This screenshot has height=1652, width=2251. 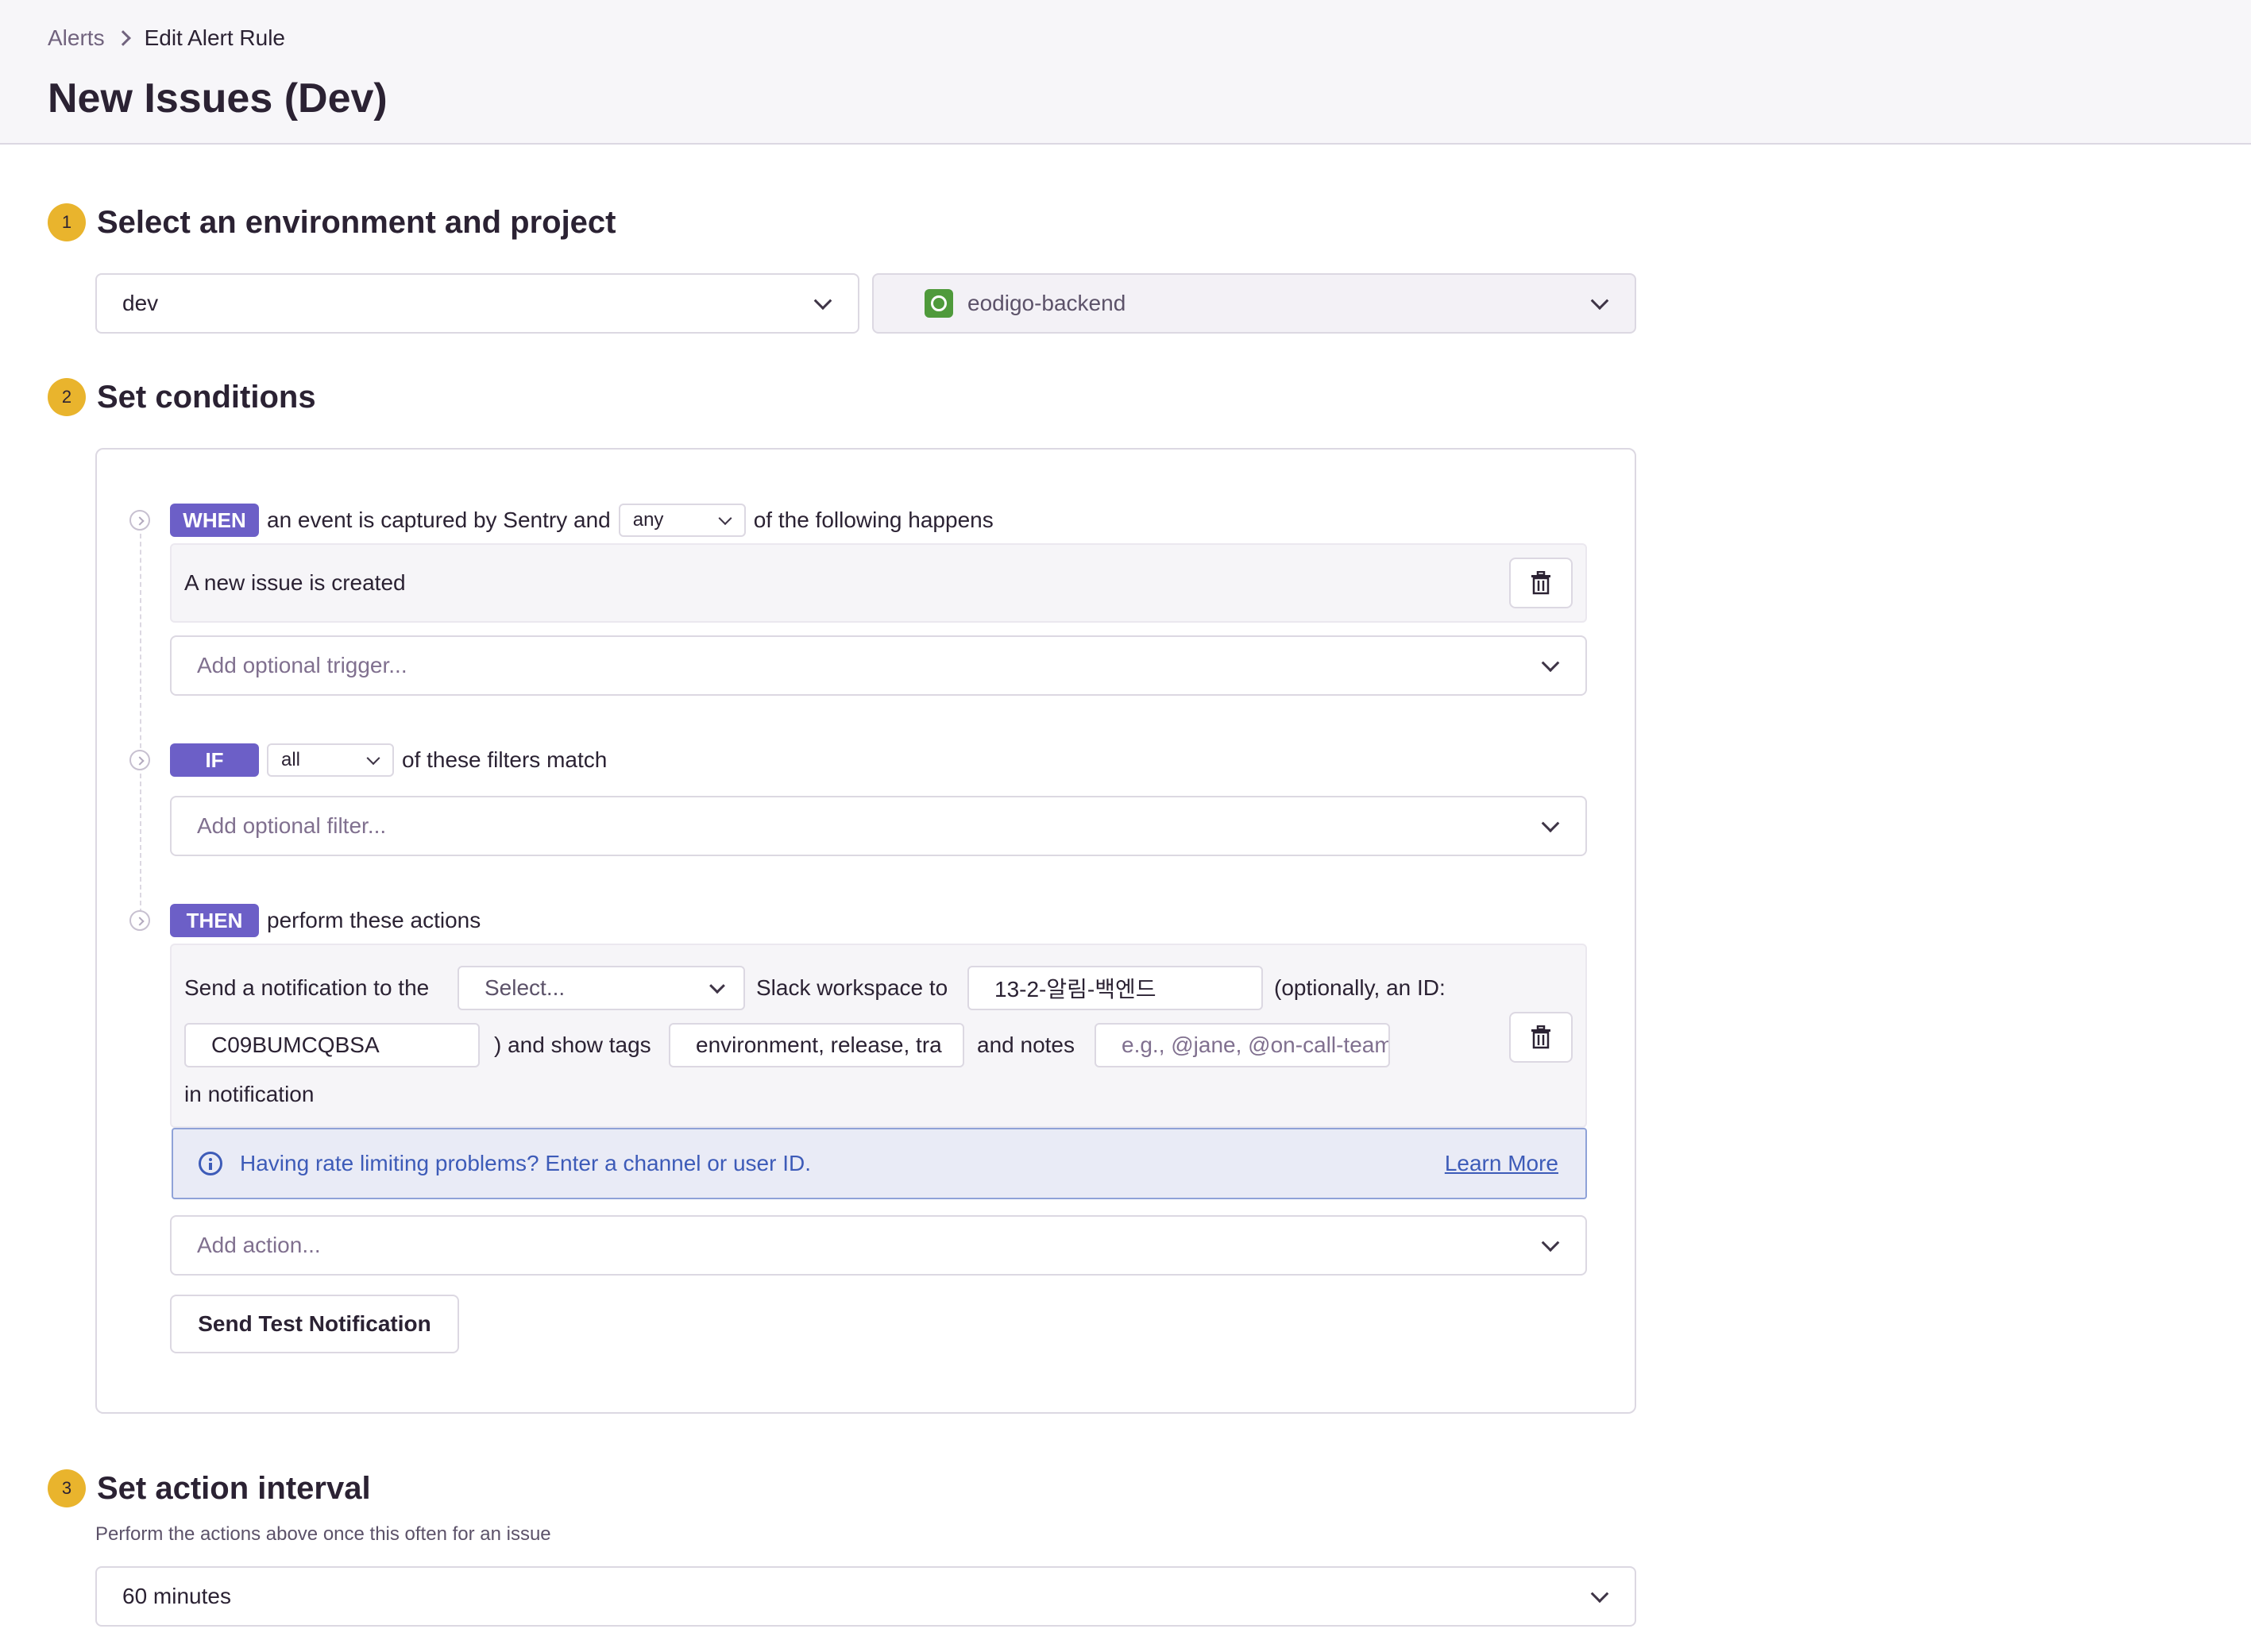 What do you see at coordinates (439, 520) in the screenshot?
I see `when-text: an event is captured by Sentry and` at bounding box center [439, 520].